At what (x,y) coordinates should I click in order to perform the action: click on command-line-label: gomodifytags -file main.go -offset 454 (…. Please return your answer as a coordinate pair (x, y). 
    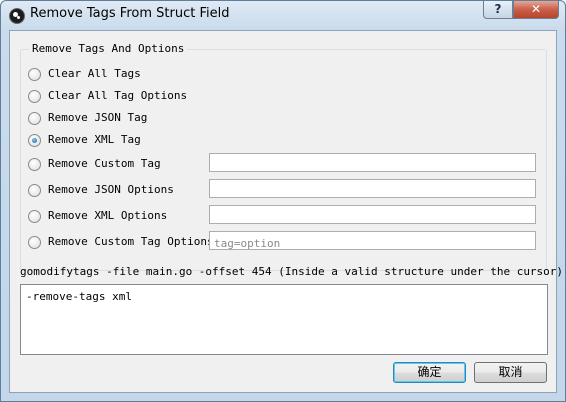
    Looking at the image, I should click on (292, 271).